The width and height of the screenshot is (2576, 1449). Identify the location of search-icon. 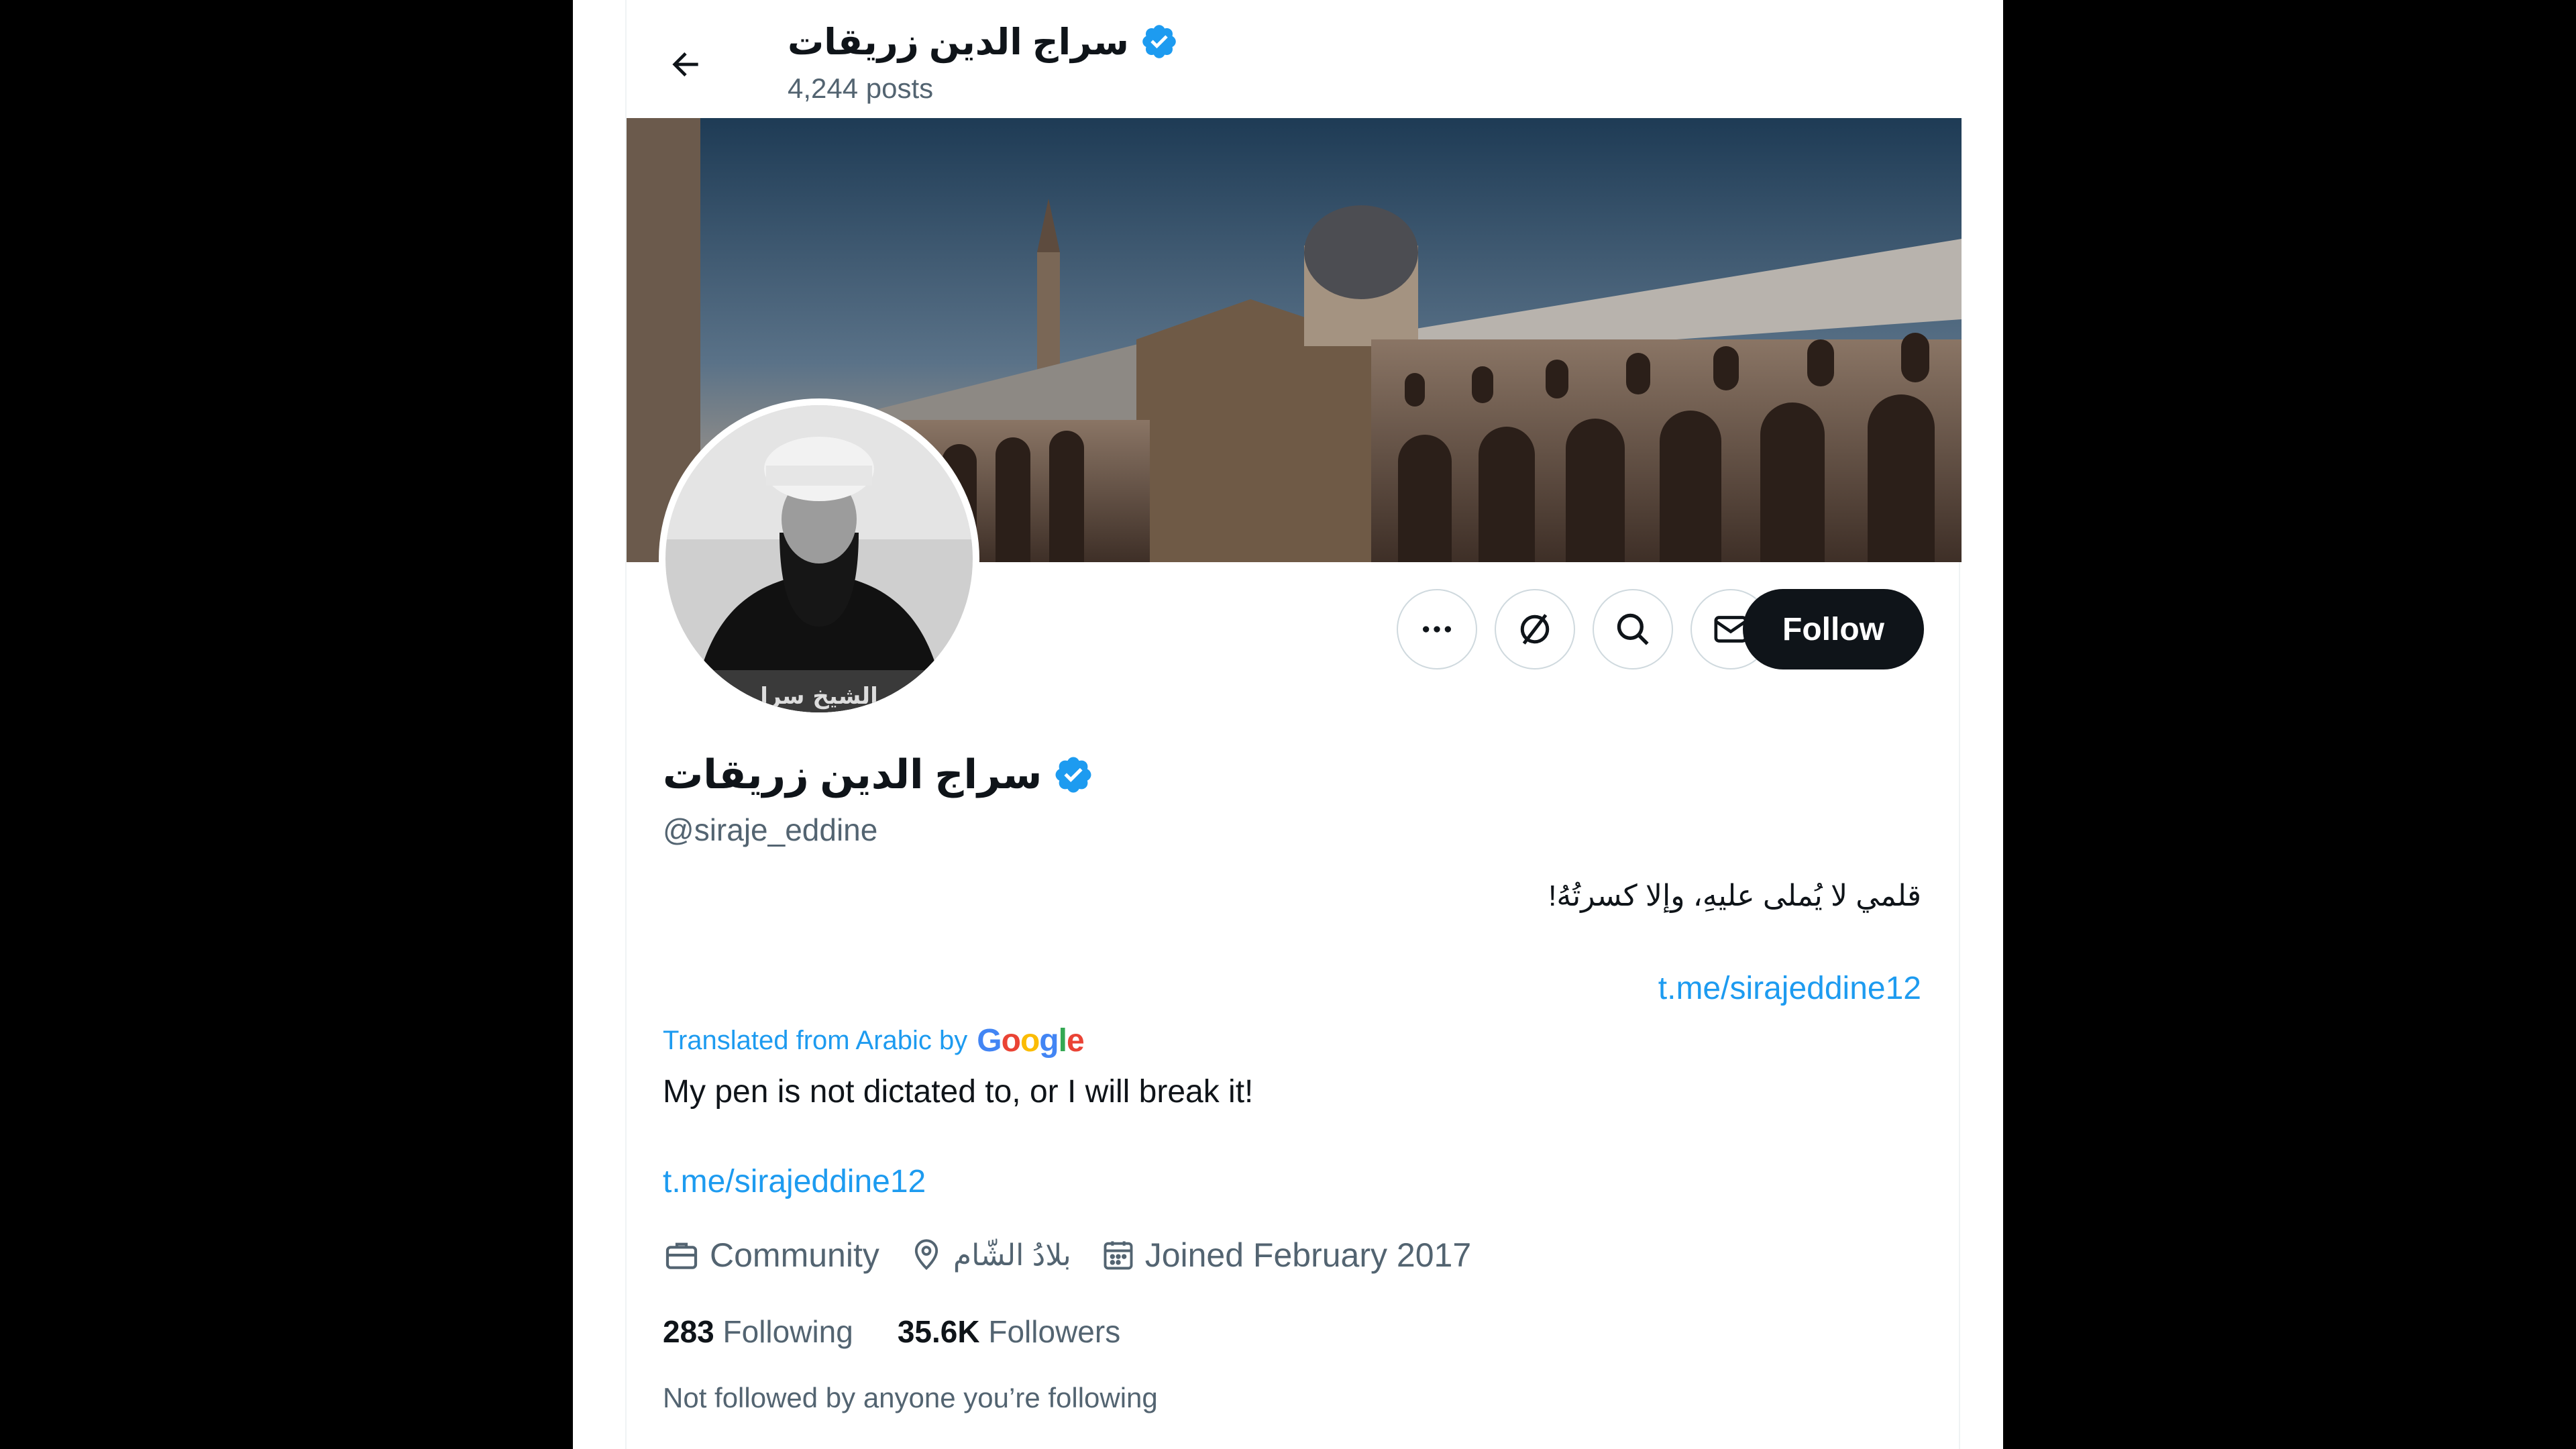
(1633, 629).